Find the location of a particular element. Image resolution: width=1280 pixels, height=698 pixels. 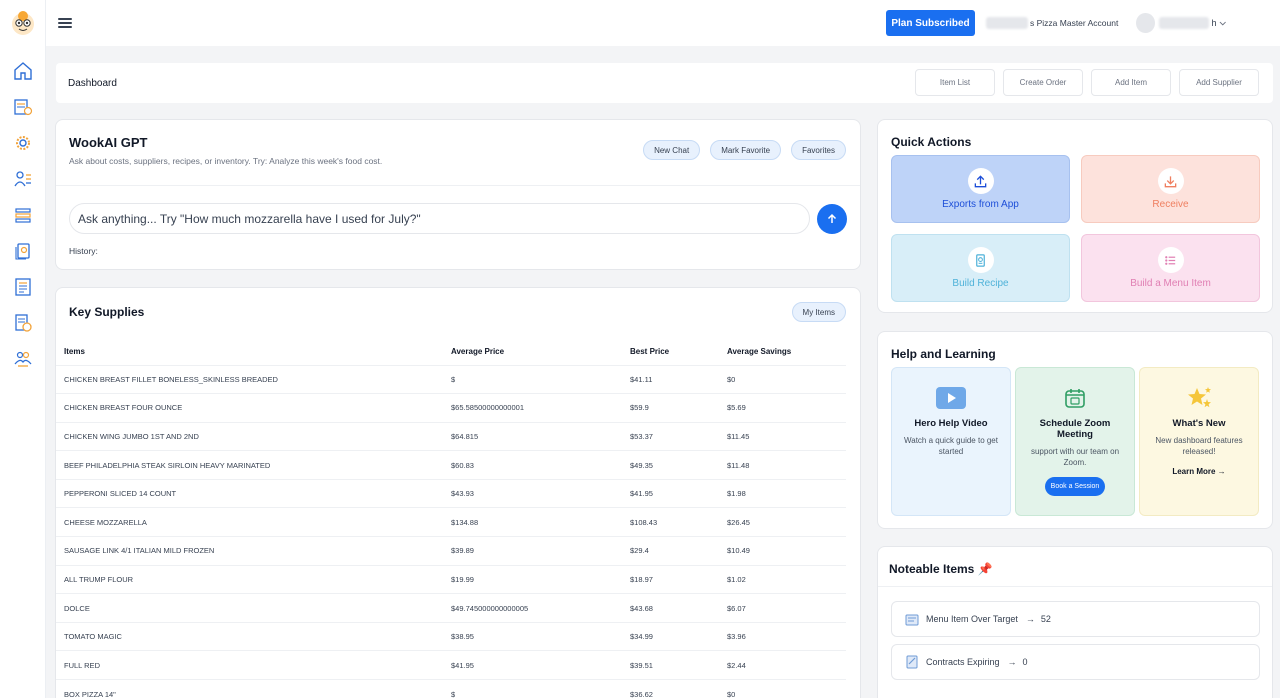

item-name-cell: SAUSAGE LINK 4/1 ITALIAN MILD FROZEN is located at coordinates (253, 551).